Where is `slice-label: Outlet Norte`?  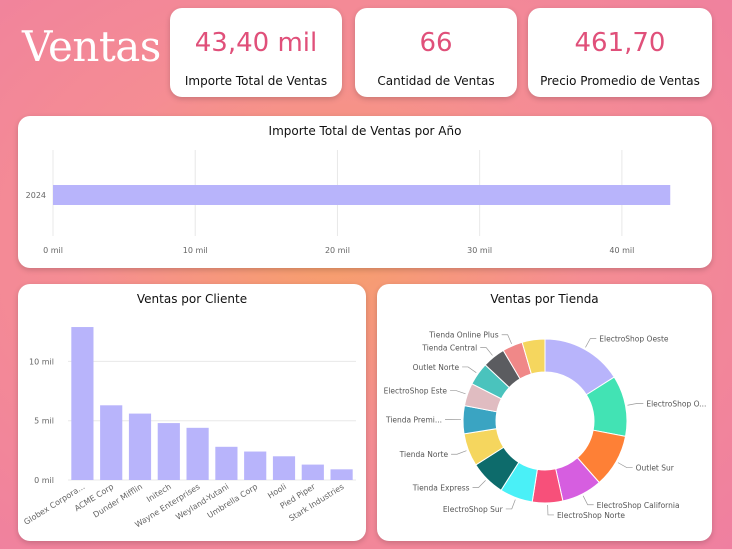
slice-label: Outlet Norte is located at coordinates (436, 367).